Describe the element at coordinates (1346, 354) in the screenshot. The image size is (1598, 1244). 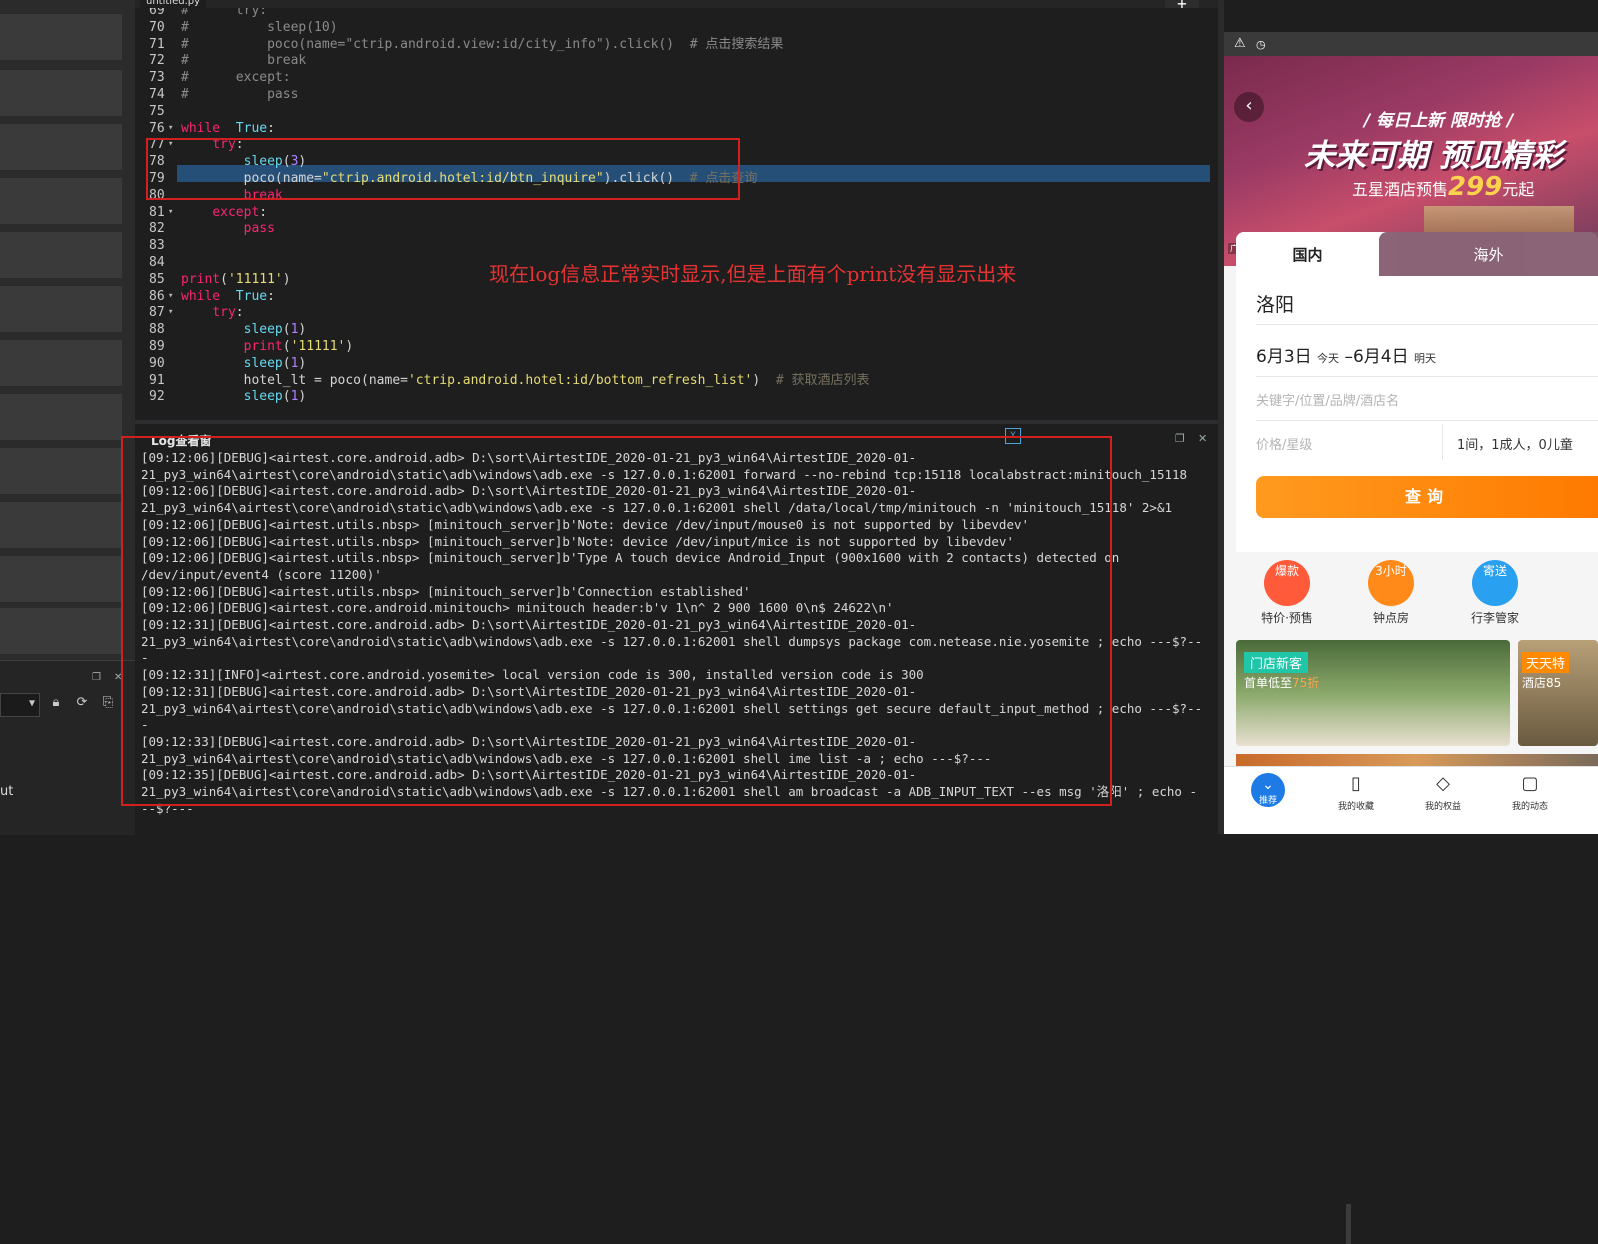
I see `date-field: 6月3日 今天 –6月4日 明天` at that location.